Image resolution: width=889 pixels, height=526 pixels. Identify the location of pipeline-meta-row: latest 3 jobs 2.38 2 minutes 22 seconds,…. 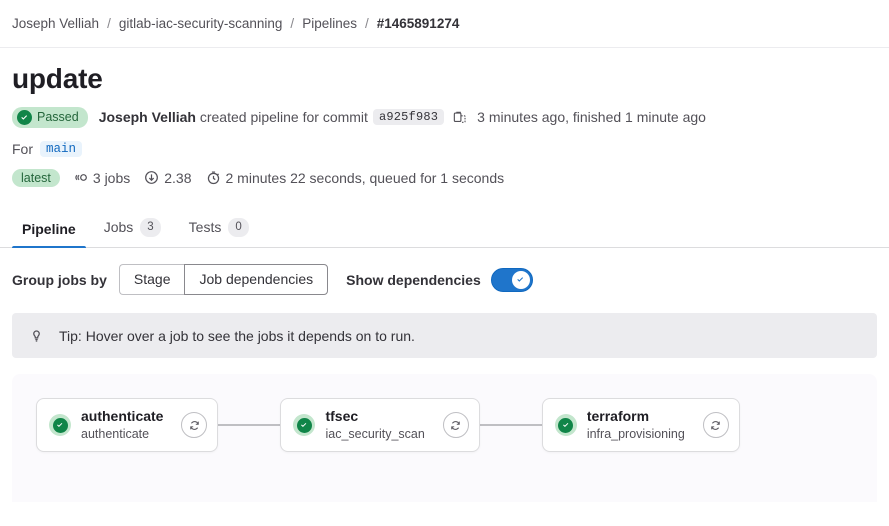
(444, 177).